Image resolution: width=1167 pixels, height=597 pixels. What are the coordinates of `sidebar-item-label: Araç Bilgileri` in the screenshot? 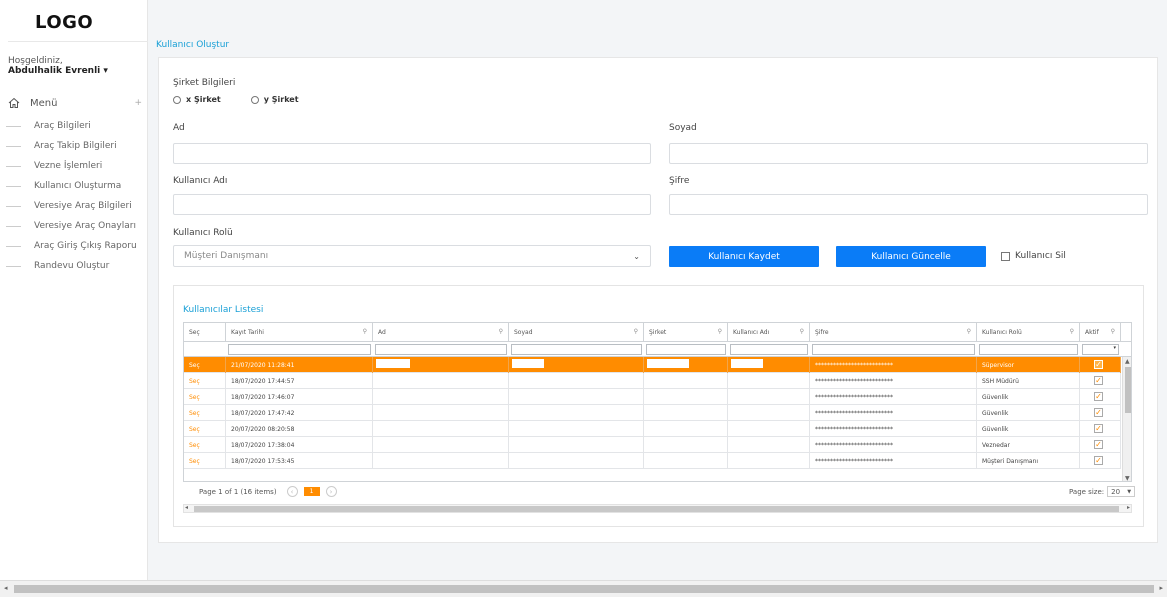 It's located at (62, 126).